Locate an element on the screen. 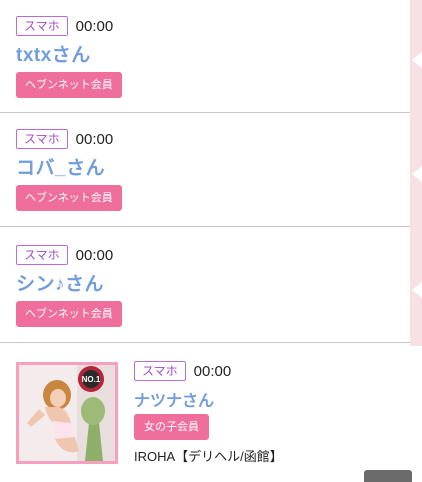  user-name-link: シン♪さん is located at coordinates (60, 282).